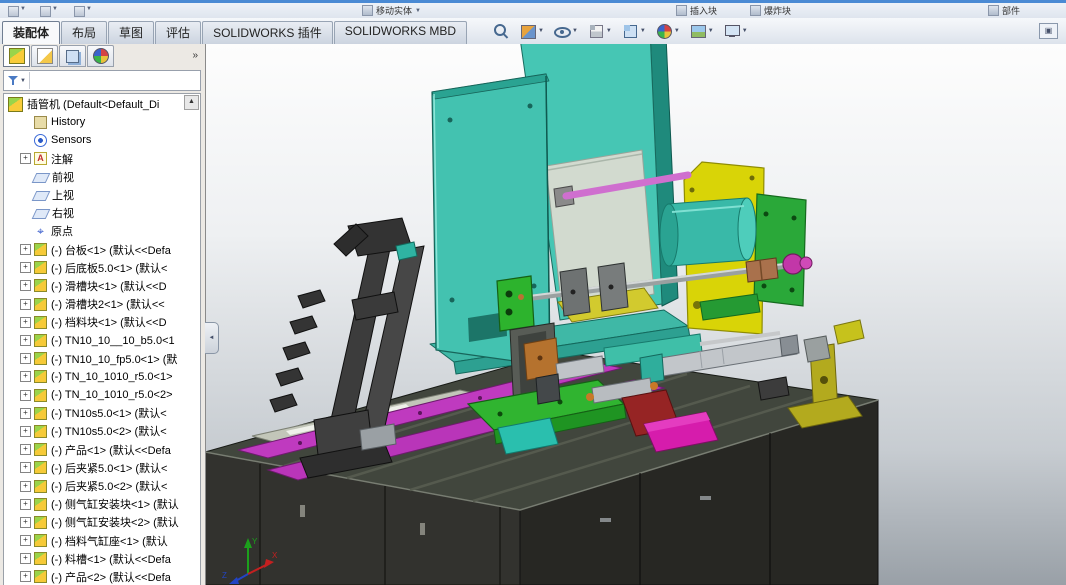 This screenshot has height=585, width=1066. Describe the element at coordinates (267, 32) in the screenshot. I see `tab-solidworks-addins: SOLIDWORKS 插件` at that location.